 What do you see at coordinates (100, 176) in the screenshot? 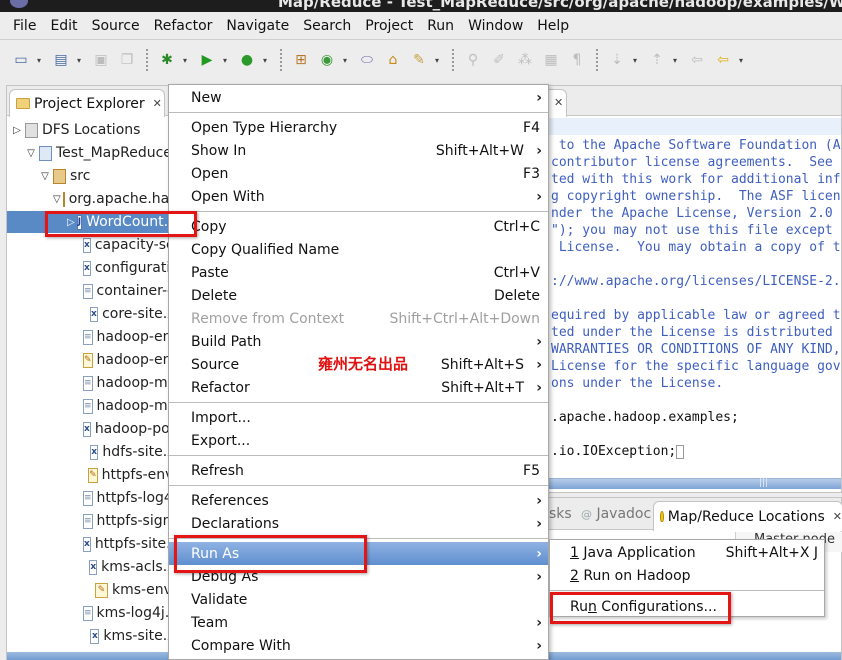
I see `tree-item: ▽ src` at bounding box center [100, 176].